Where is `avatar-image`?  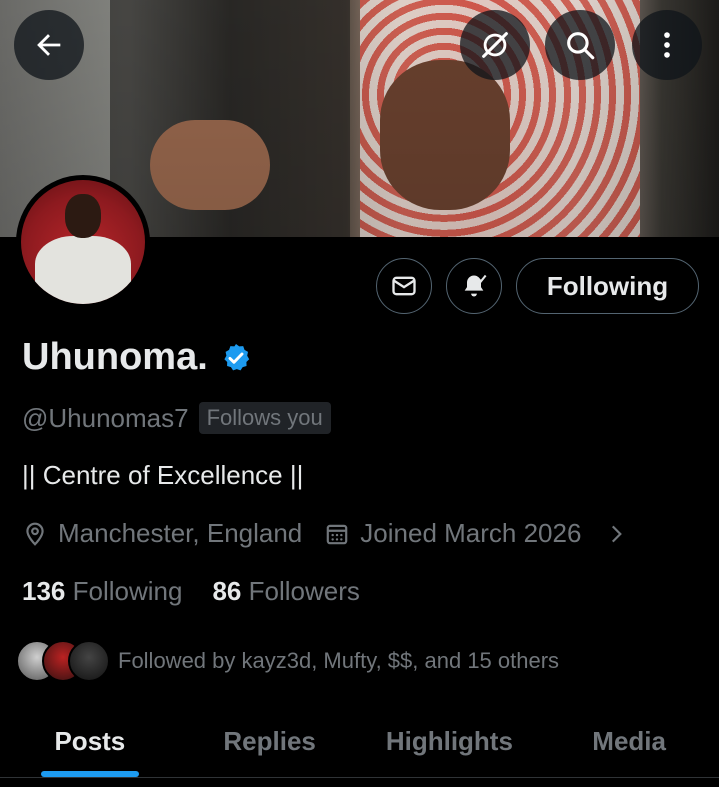 avatar-image is located at coordinates (83, 242).